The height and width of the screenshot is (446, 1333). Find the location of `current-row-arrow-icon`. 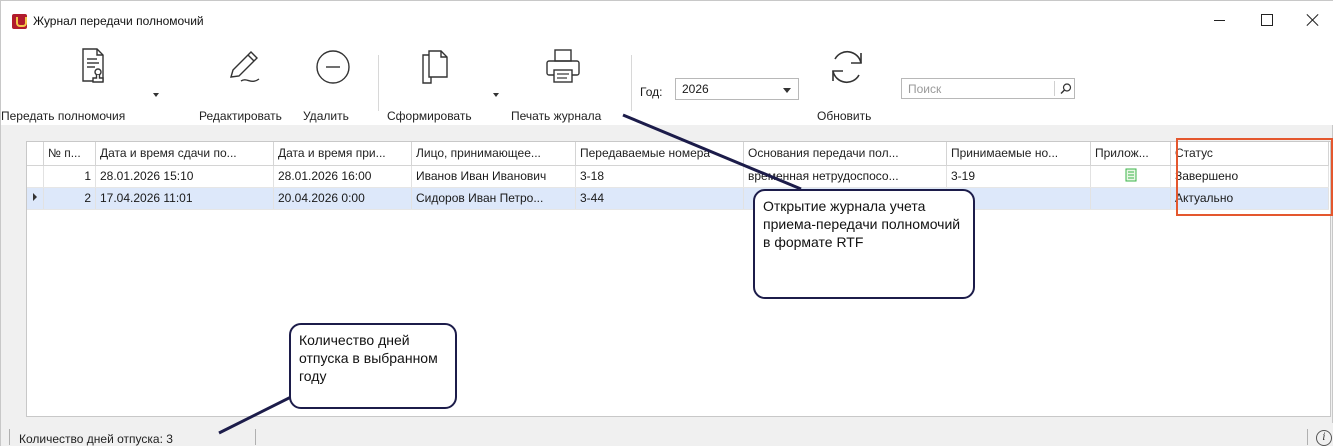

current-row-arrow-icon is located at coordinates (35, 197).